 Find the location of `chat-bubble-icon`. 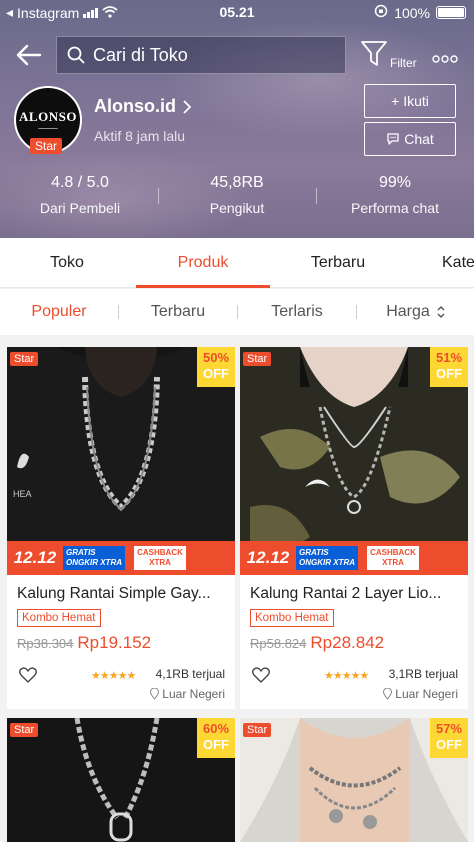

chat-bubble-icon is located at coordinates (393, 139).